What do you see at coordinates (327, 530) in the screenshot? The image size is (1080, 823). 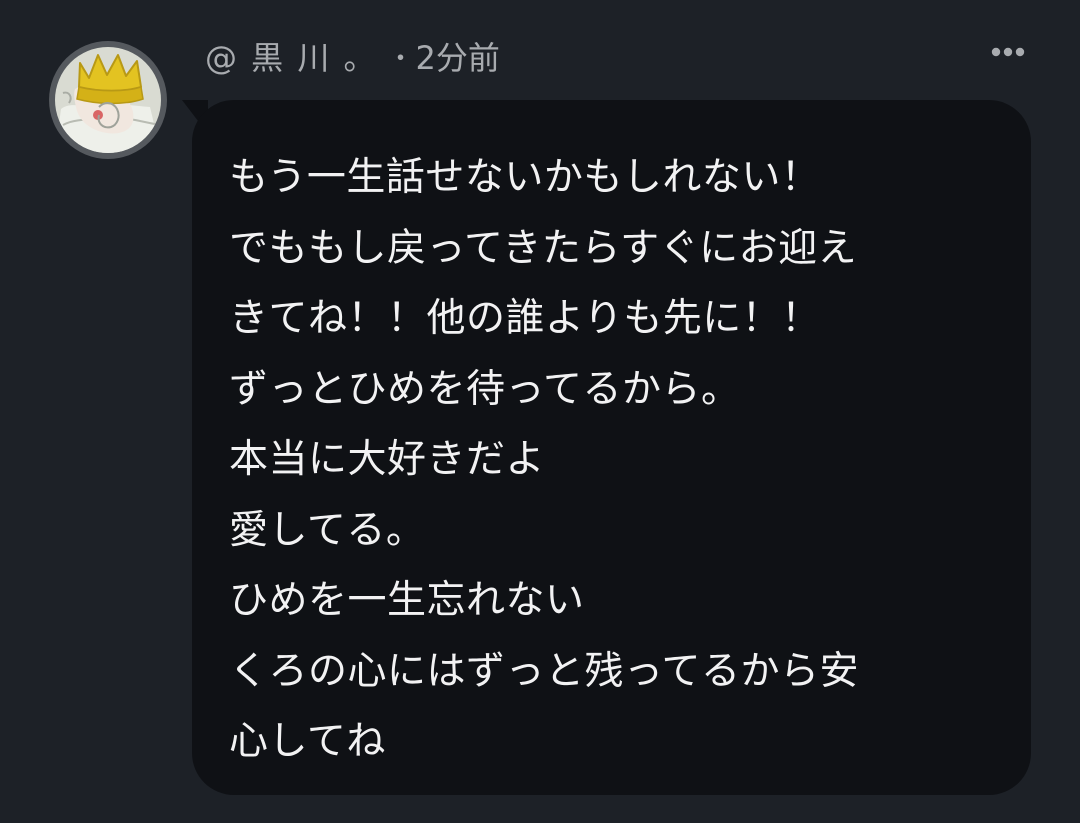 I see `message-line: 愛してる。` at bounding box center [327, 530].